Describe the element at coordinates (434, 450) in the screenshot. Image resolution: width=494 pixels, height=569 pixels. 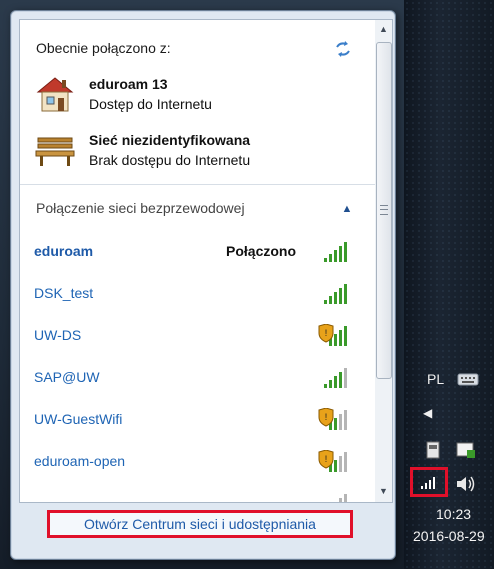
I see `power-plug-icon` at that location.